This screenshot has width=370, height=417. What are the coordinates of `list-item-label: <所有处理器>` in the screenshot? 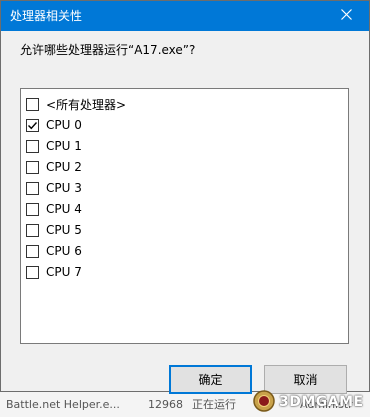 It's located at (86, 104).